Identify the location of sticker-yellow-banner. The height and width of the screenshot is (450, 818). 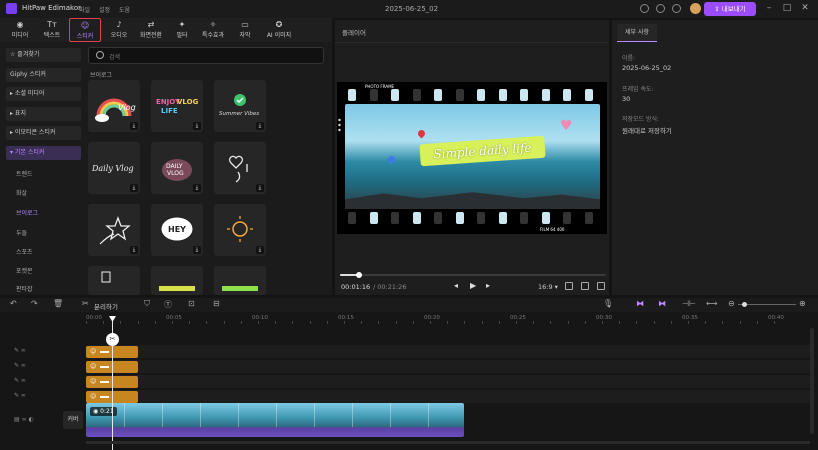
(177, 280).